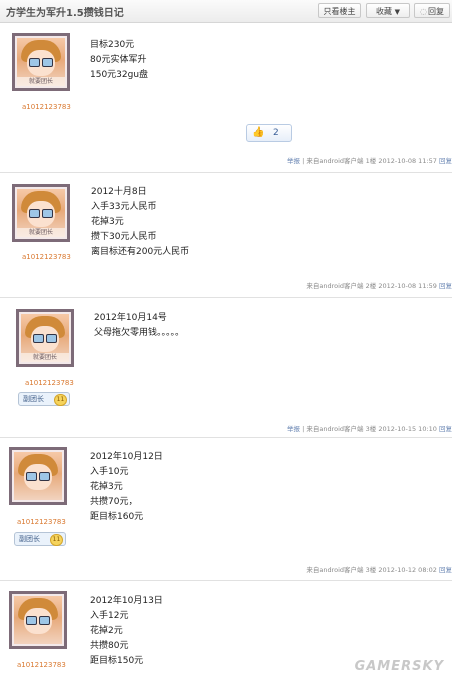  Describe the element at coordinates (139, 326) in the screenshot. I see `post-content: 2012年10月14号 父母拖欠零用钱。。。。。` at that location.